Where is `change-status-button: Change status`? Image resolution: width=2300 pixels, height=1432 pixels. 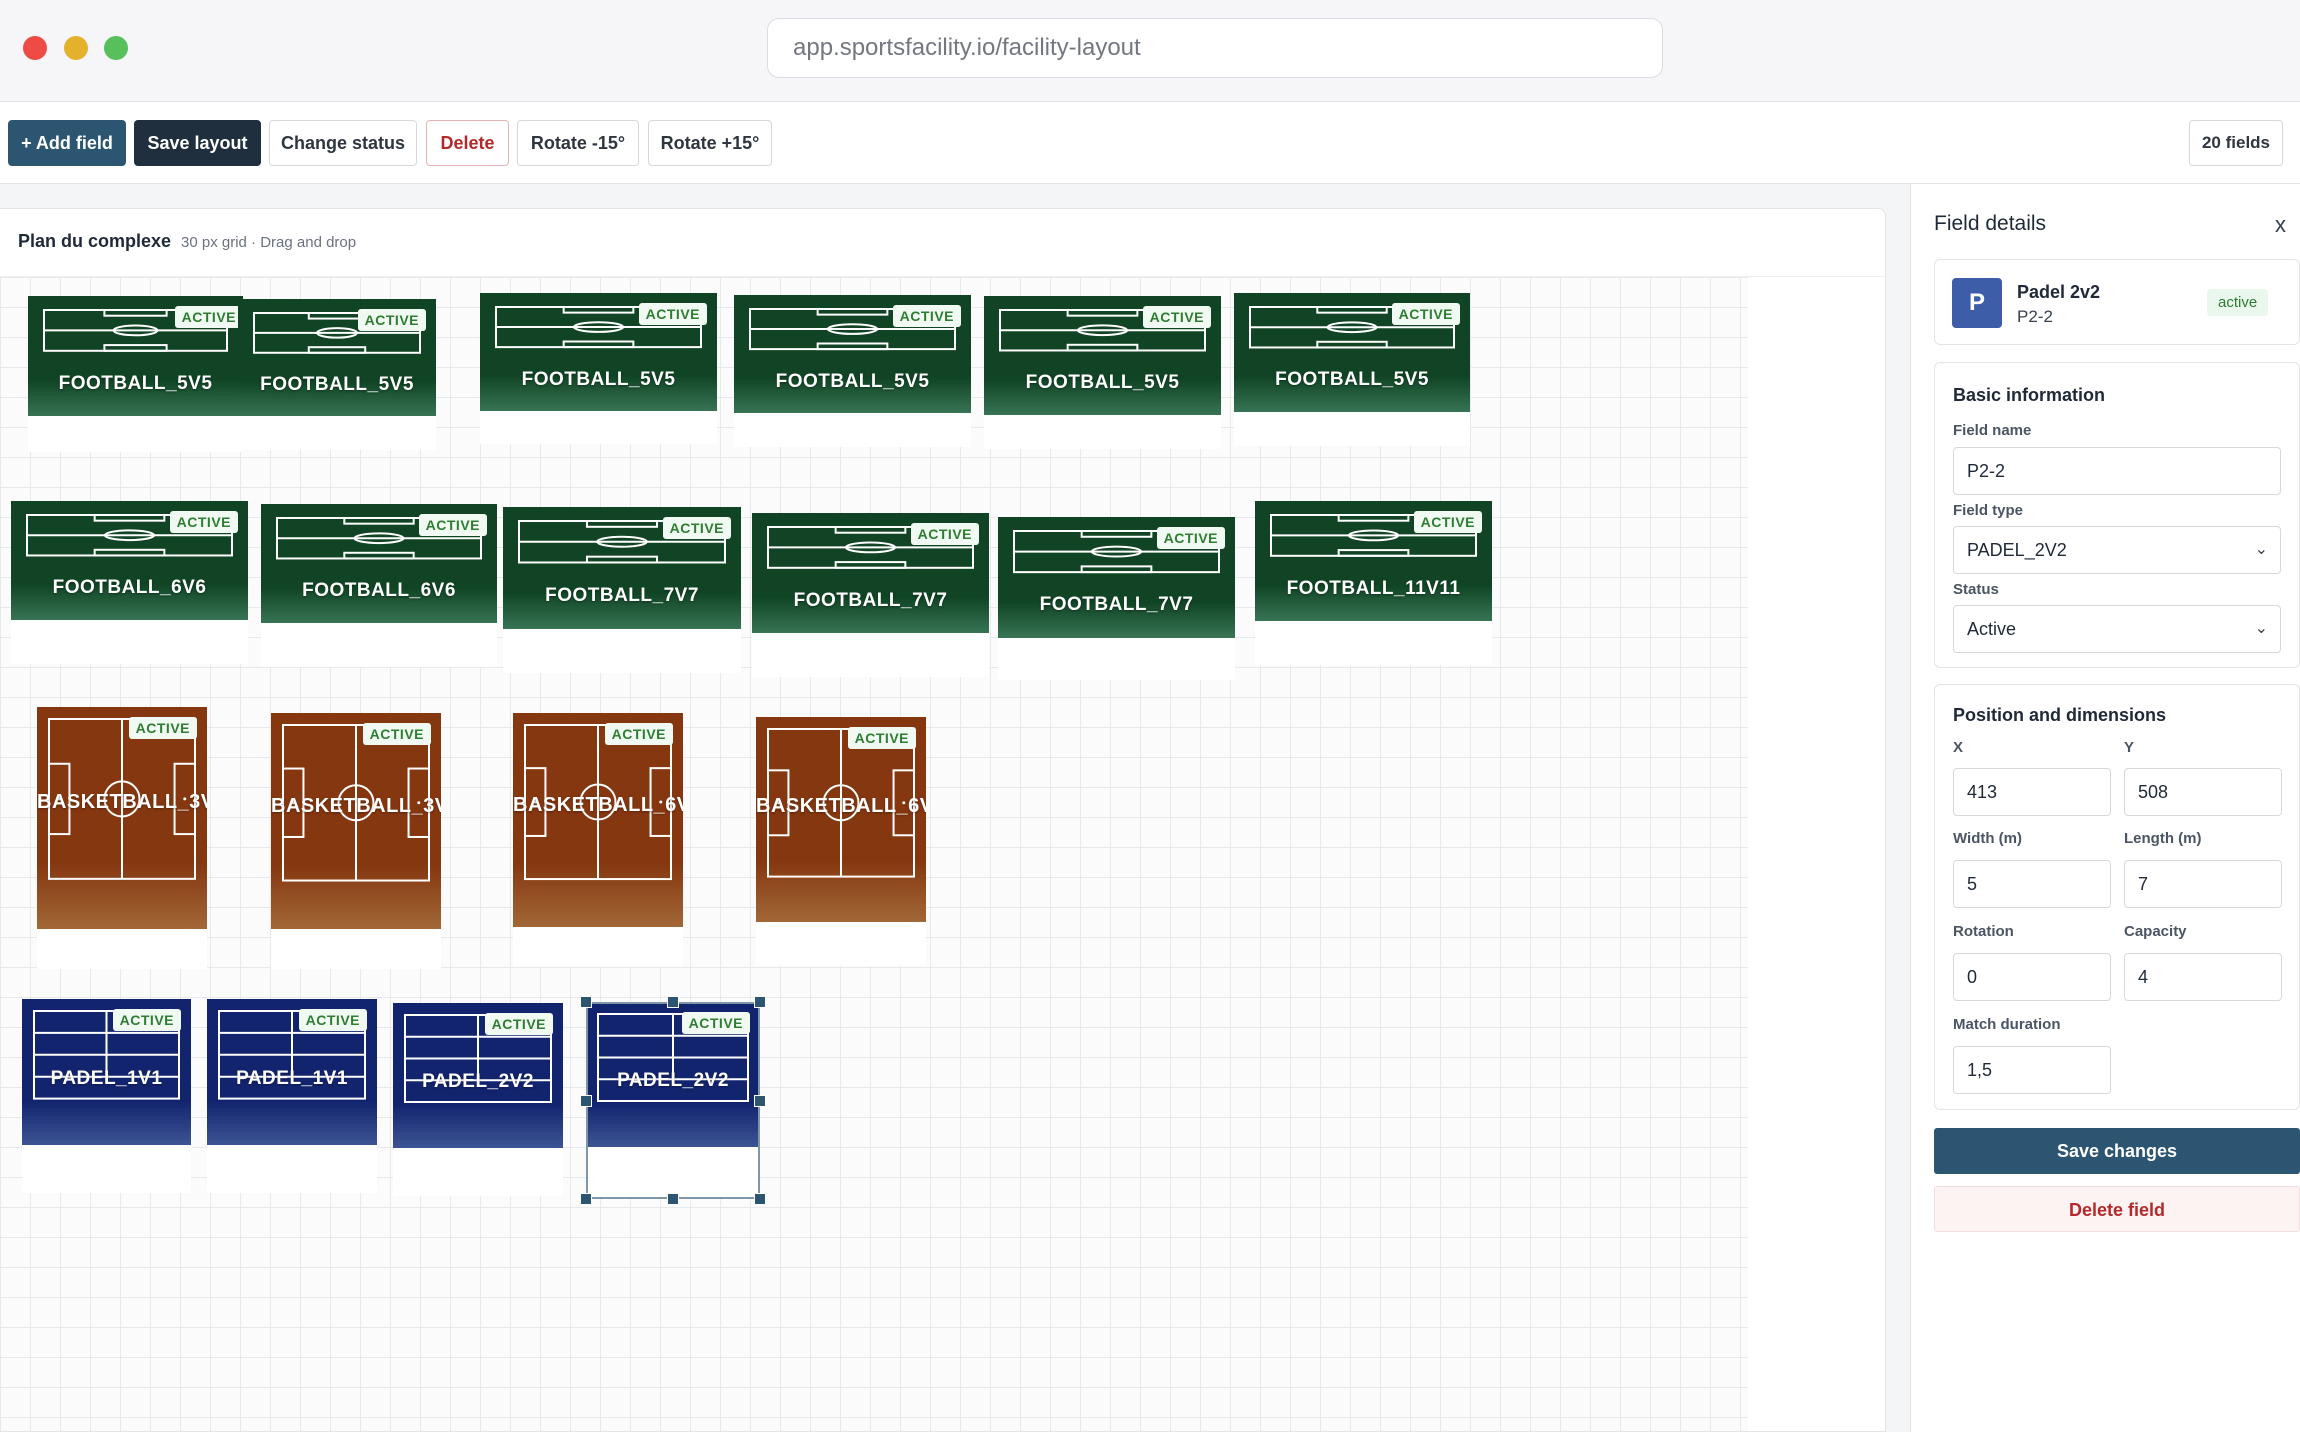 change-status-button: Change status is located at coordinates (343, 143).